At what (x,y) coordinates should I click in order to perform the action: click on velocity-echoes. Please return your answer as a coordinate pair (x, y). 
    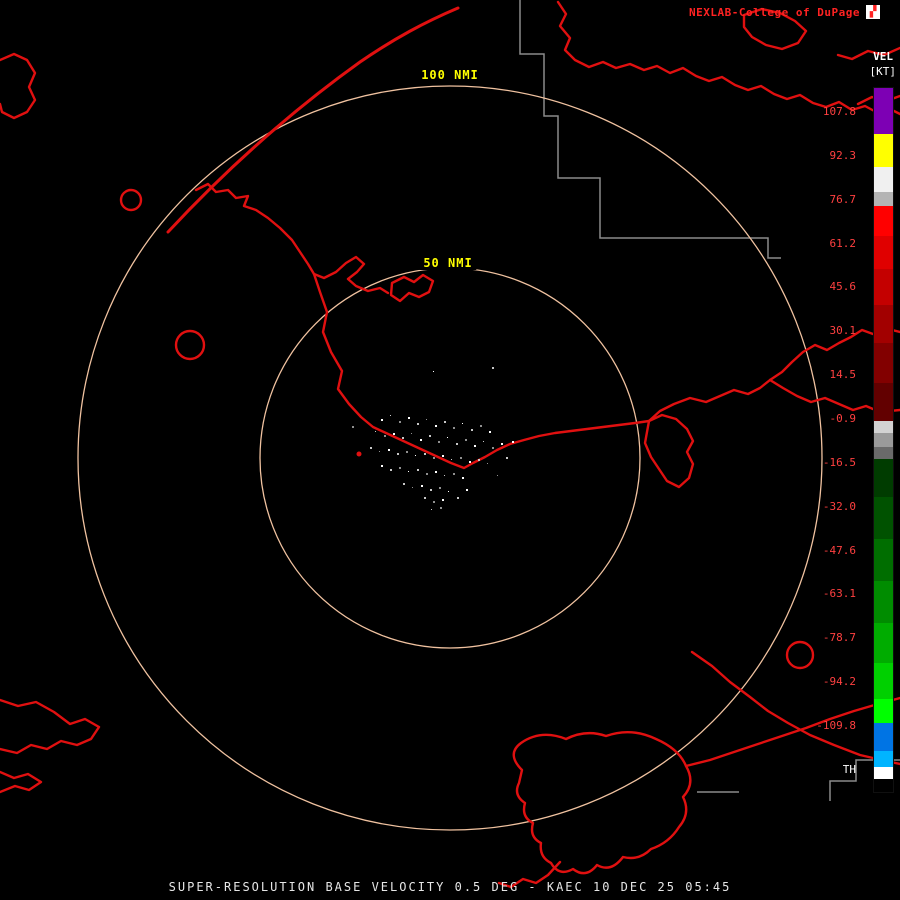
    Looking at the image, I should click on (433, 438).